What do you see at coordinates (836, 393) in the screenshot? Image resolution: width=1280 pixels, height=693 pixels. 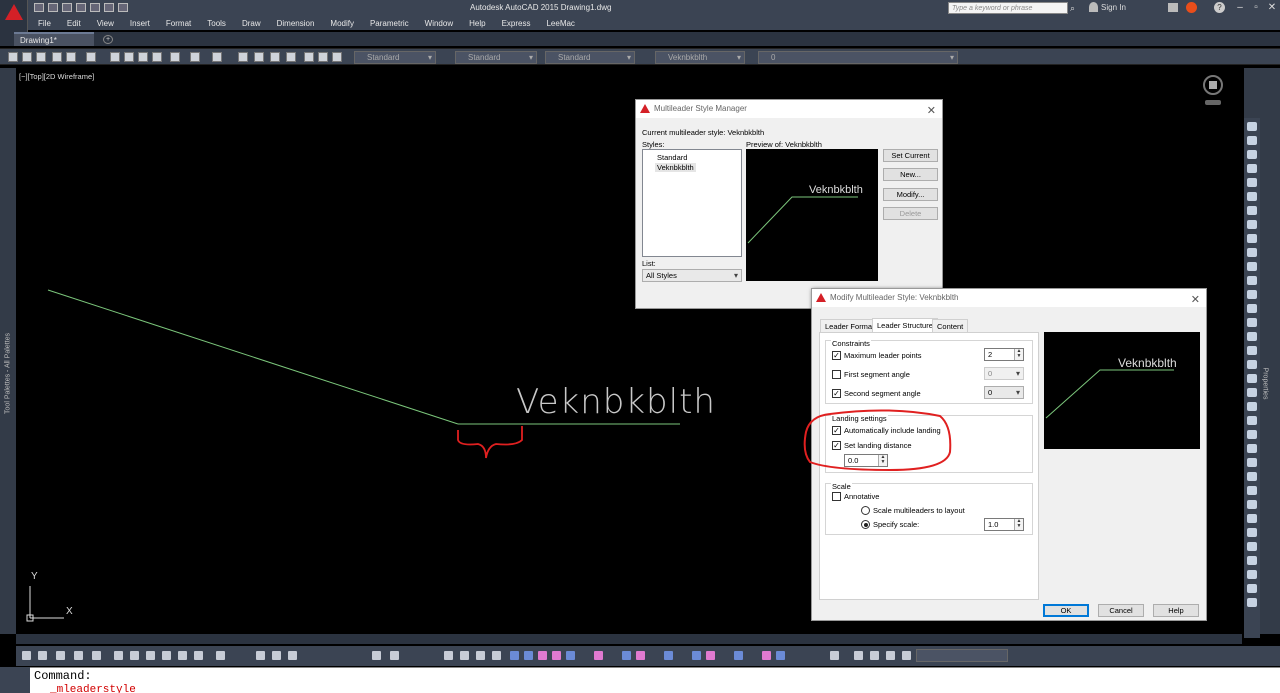 I see `second-angle-checkbox: ✓` at bounding box center [836, 393].